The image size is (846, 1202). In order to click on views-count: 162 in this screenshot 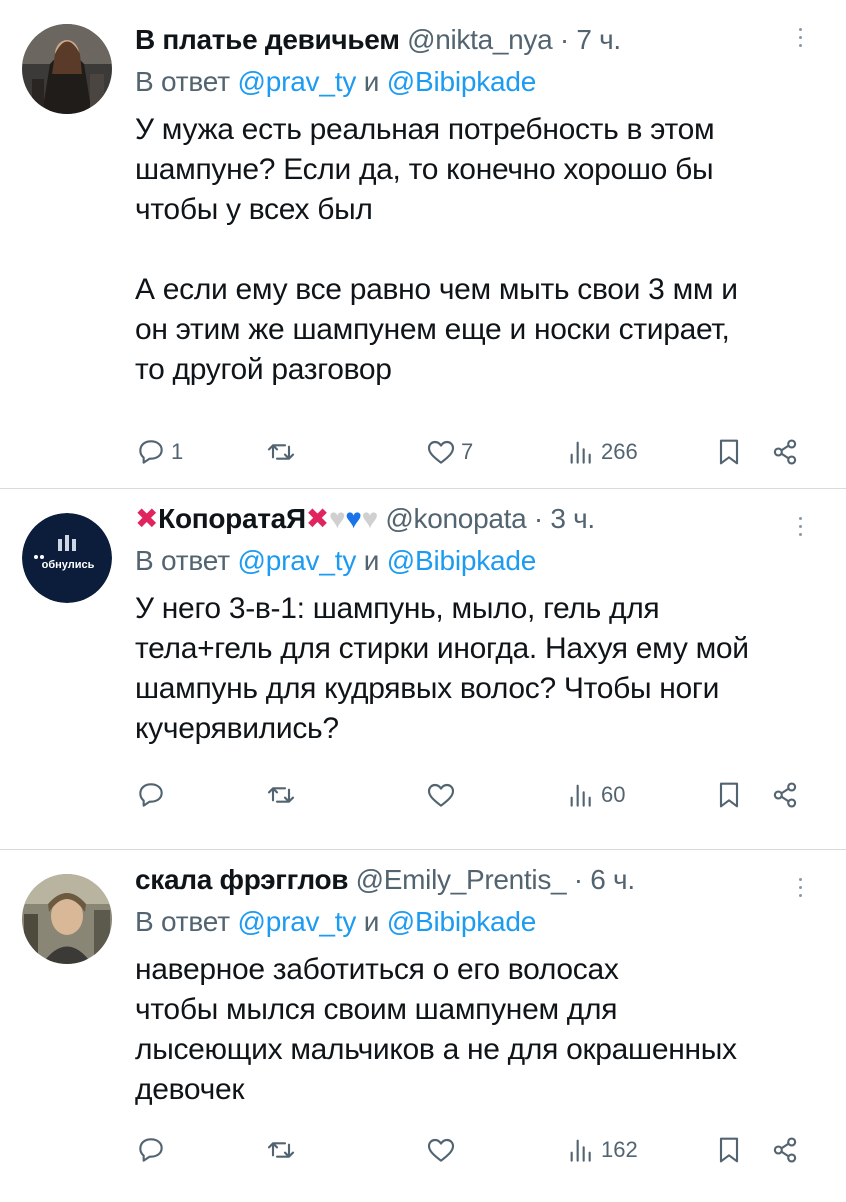, I will do `click(619, 1149)`.